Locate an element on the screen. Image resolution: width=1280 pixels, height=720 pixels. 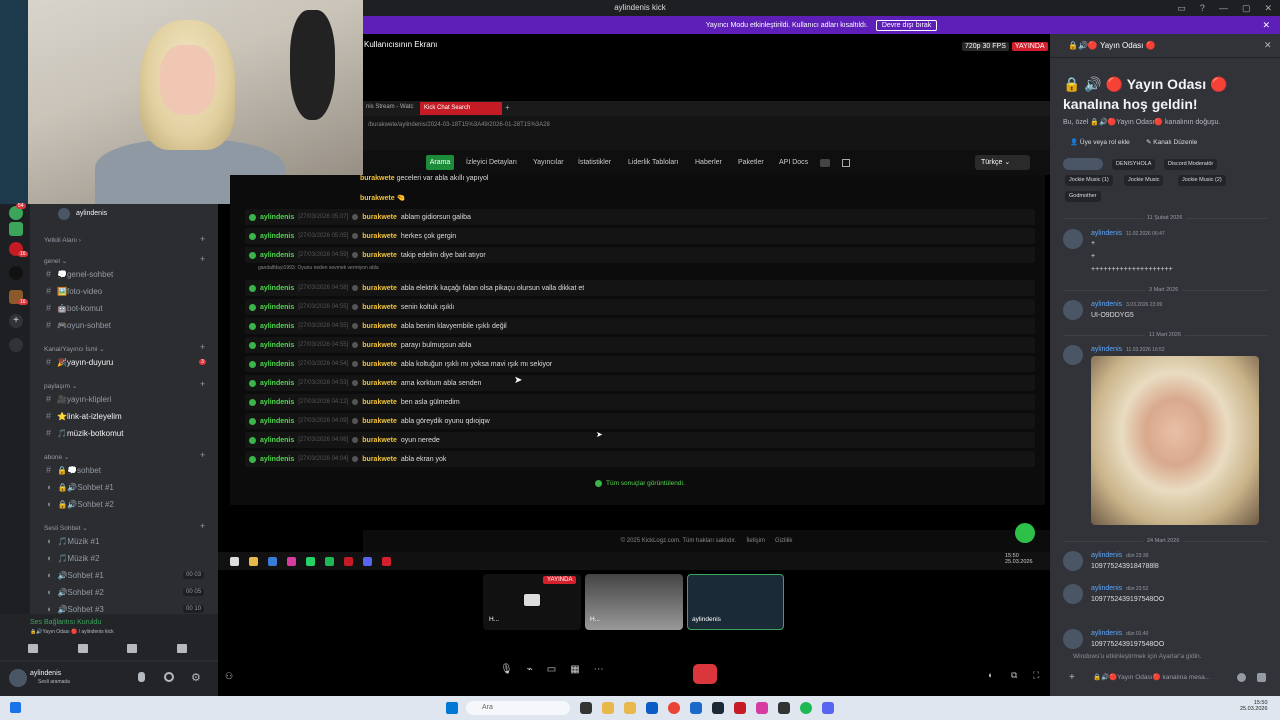
opera-icon is located at coordinates (348, 561).